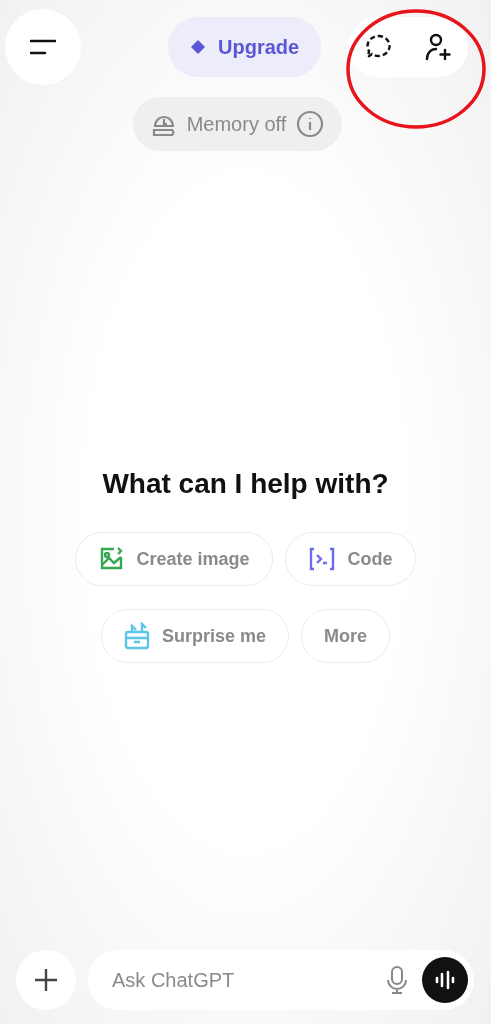 The width and height of the screenshot is (491, 1024). Describe the element at coordinates (397, 980) in the screenshot. I see `microphone-icon` at that location.